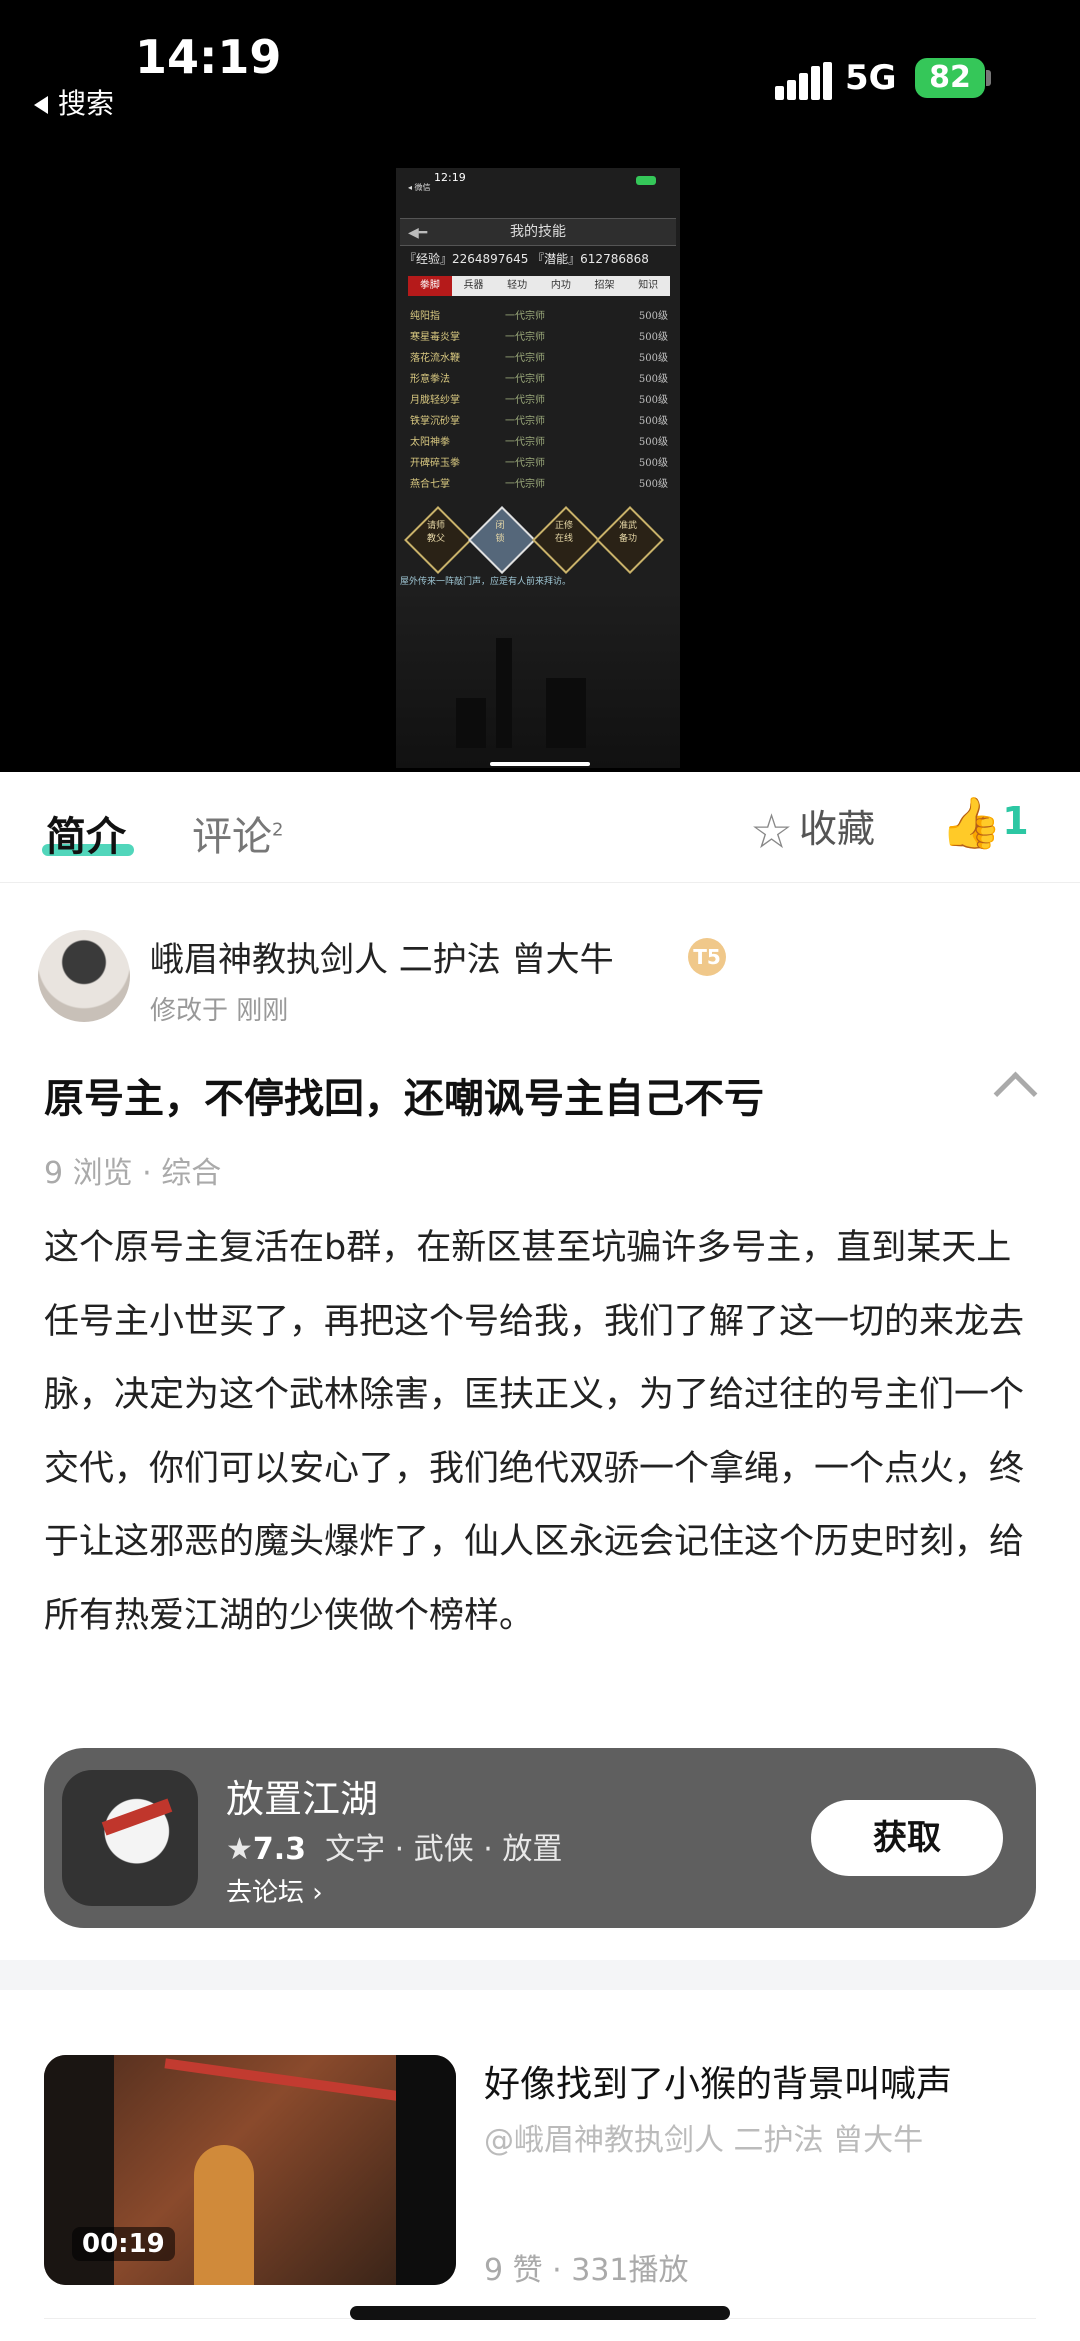 The image size is (1080, 2341). I want to click on game-button-label: 请师 教父, so click(435, 532).